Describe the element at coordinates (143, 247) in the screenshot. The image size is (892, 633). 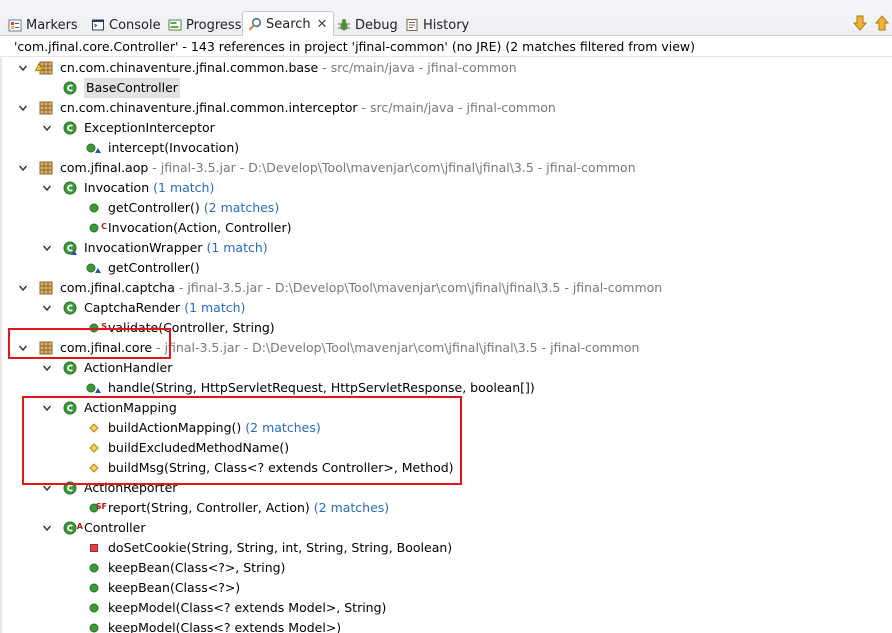
I see `tree-node-label: InvocationWrapper` at that location.